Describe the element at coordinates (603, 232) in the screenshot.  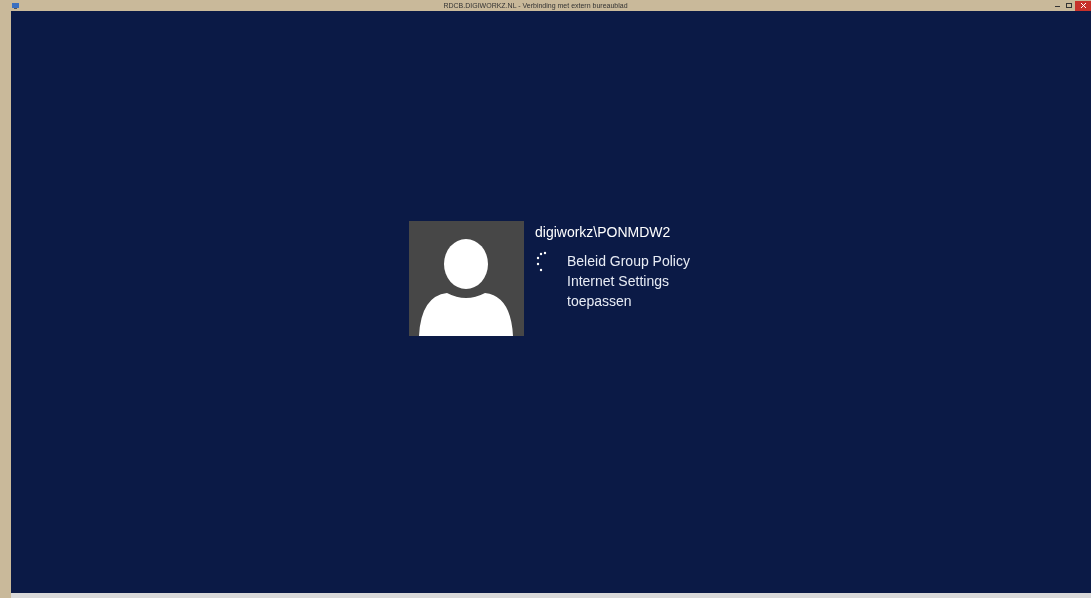
I see `username: digiworkz\PONMDW2` at that location.